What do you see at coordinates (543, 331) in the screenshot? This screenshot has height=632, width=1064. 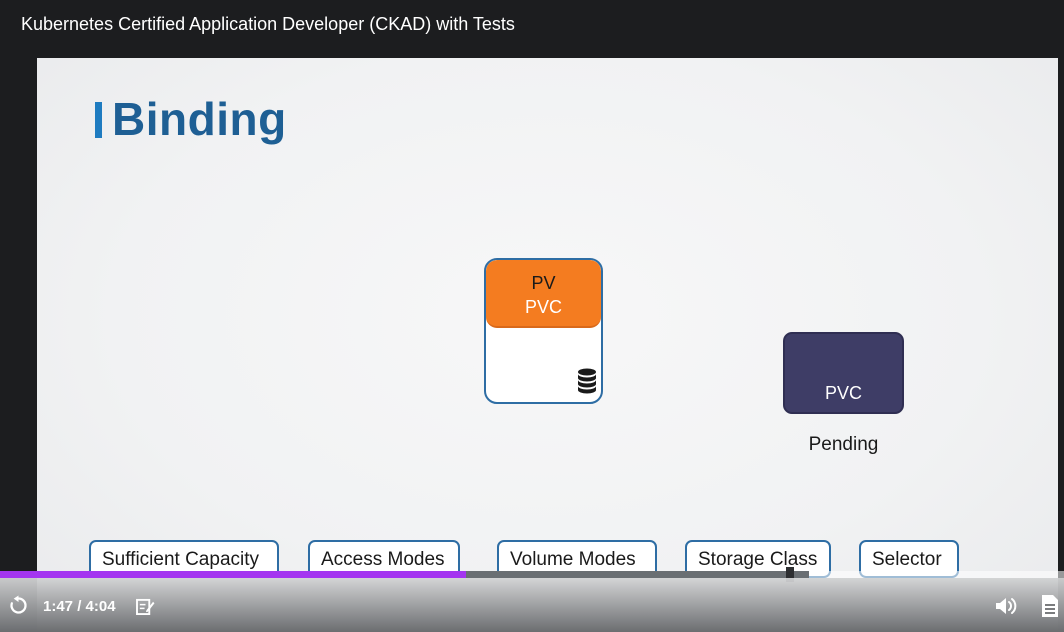 I see `pv-card: PV PVC` at bounding box center [543, 331].